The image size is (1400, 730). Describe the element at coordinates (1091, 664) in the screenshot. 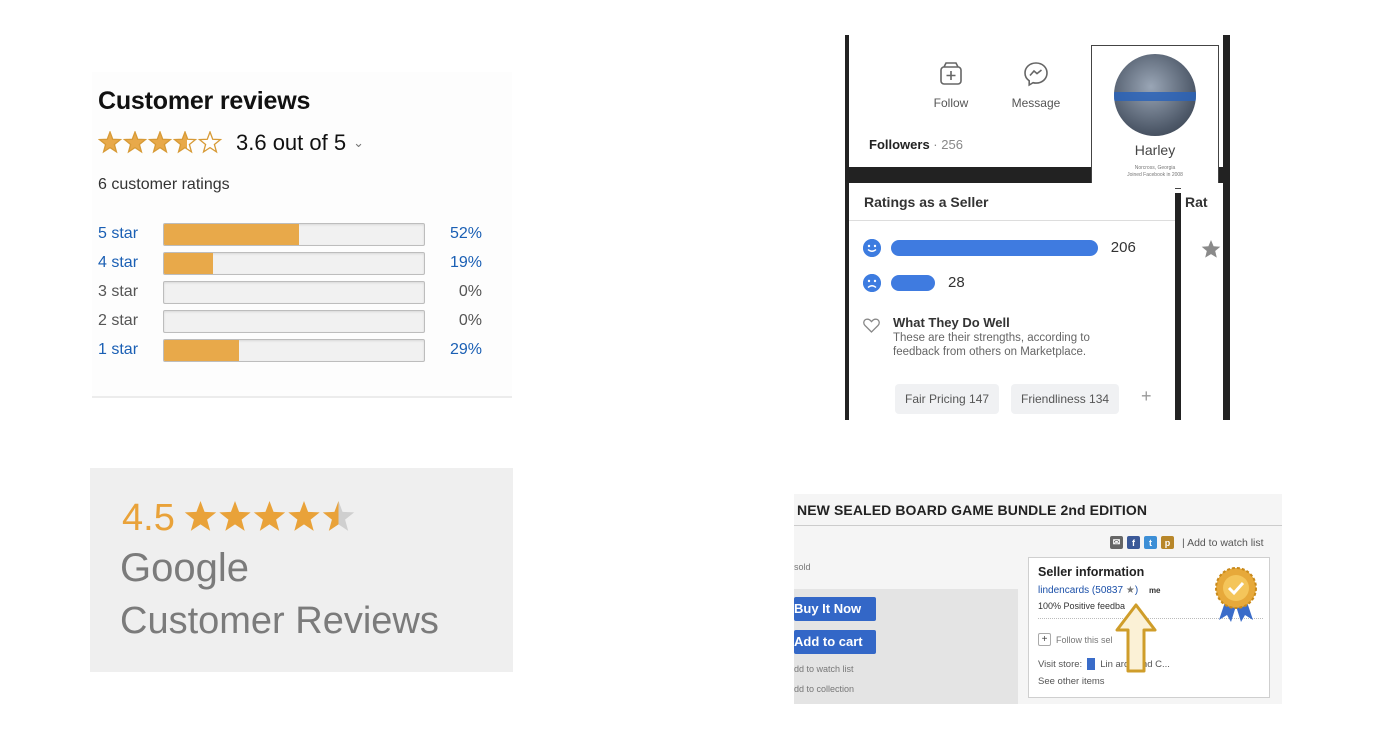

I see `store-icon` at that location.